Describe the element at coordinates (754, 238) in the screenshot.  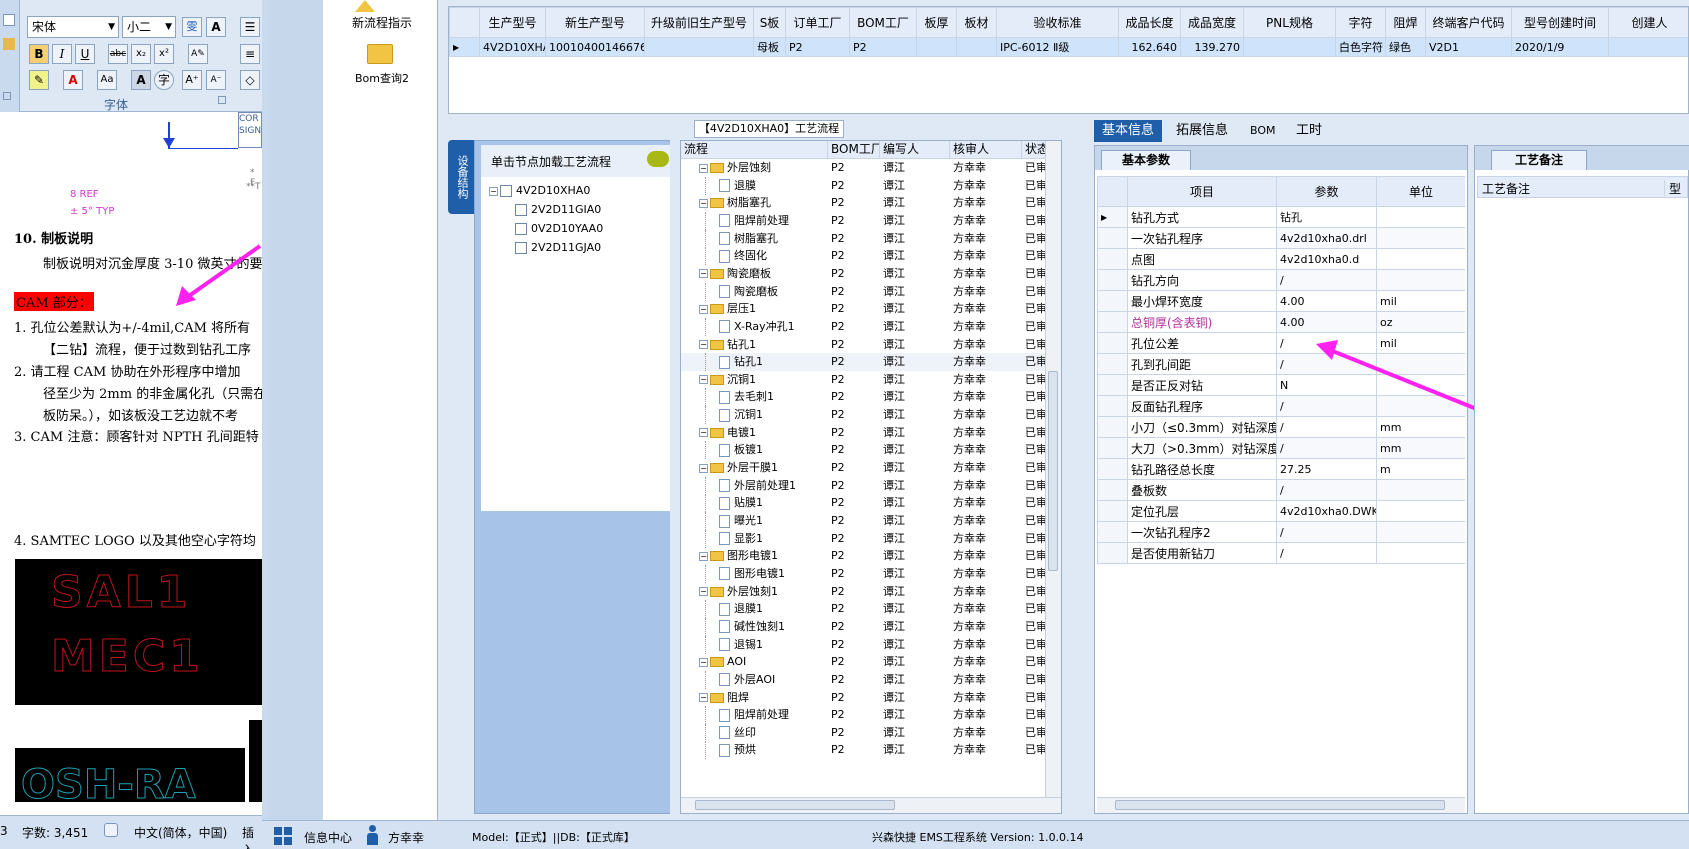
I see `flow-name-cell: 树脂塞孔` at that location.